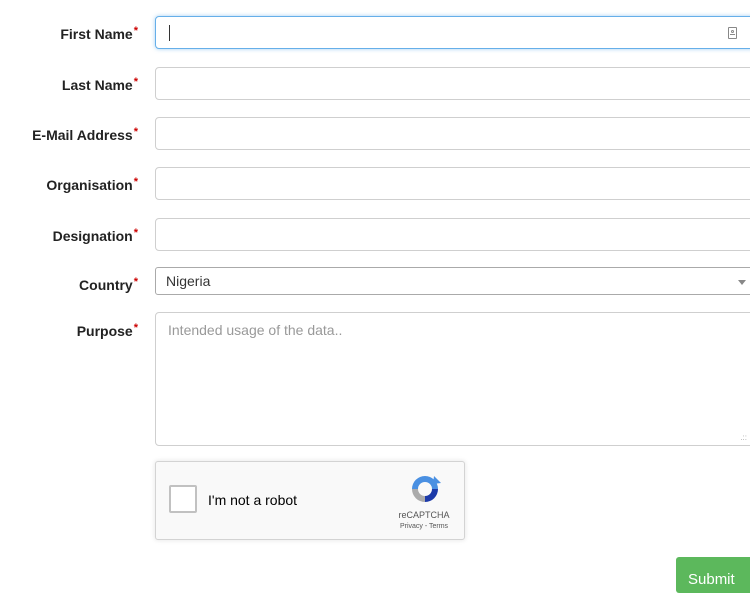 Image resolution: width=750 pixels, height=593 pixels. What do you see at coordinates (452, 83) in the screenshot?
I see `last-name-input` at bounding box center [452, 83].